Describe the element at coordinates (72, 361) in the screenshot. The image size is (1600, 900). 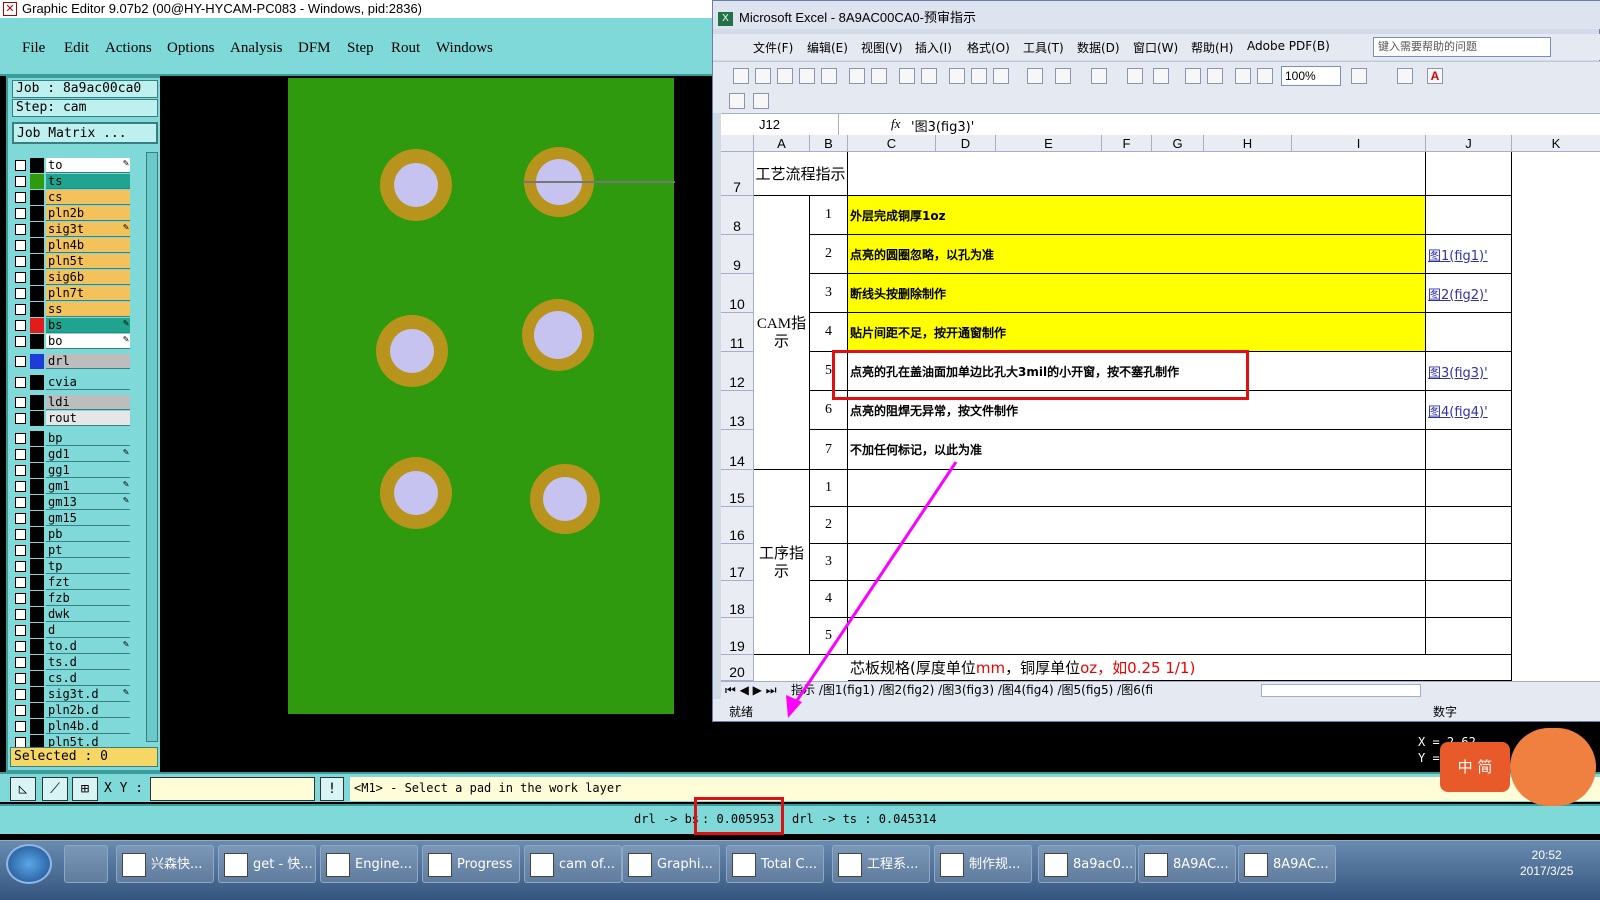
I see `layer-row: drl` at that location.